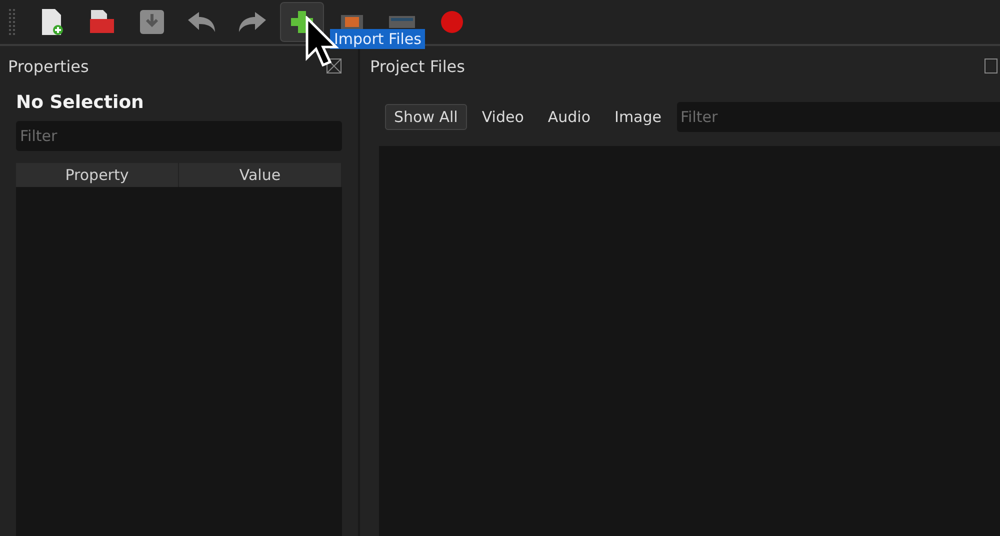 Image resolution: width=1000 pixels, height=536 pixels. Describe the element at coordinates (48, 66) in the screenshot. I see `panel-title: Properties` at that location.